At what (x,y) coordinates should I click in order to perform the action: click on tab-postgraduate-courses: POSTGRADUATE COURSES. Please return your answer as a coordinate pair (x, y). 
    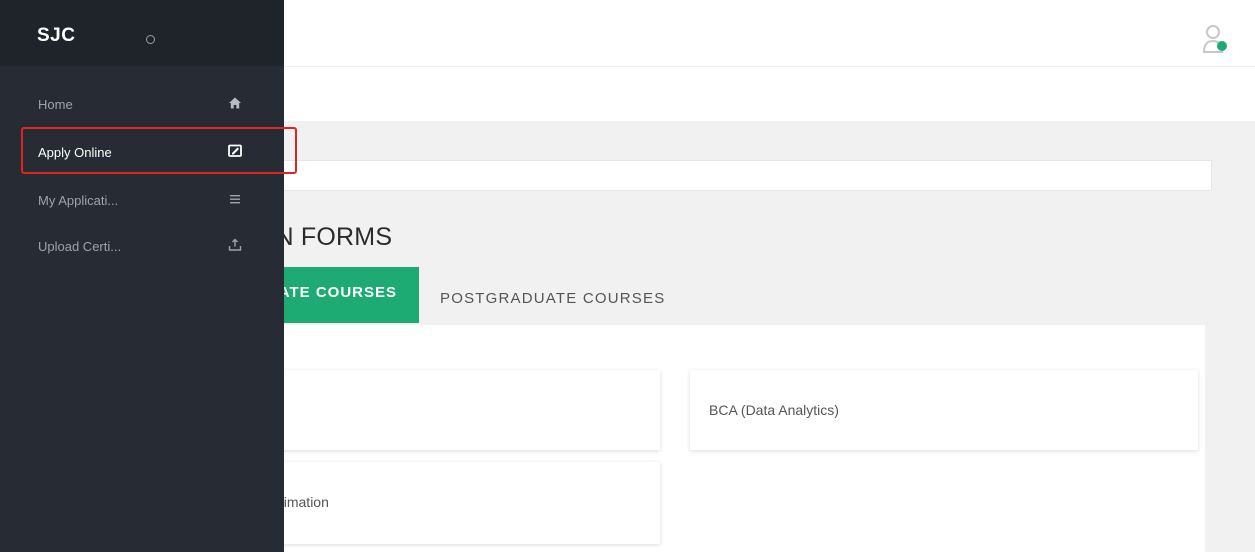
    Looking at the image, I should click on (552, 298).